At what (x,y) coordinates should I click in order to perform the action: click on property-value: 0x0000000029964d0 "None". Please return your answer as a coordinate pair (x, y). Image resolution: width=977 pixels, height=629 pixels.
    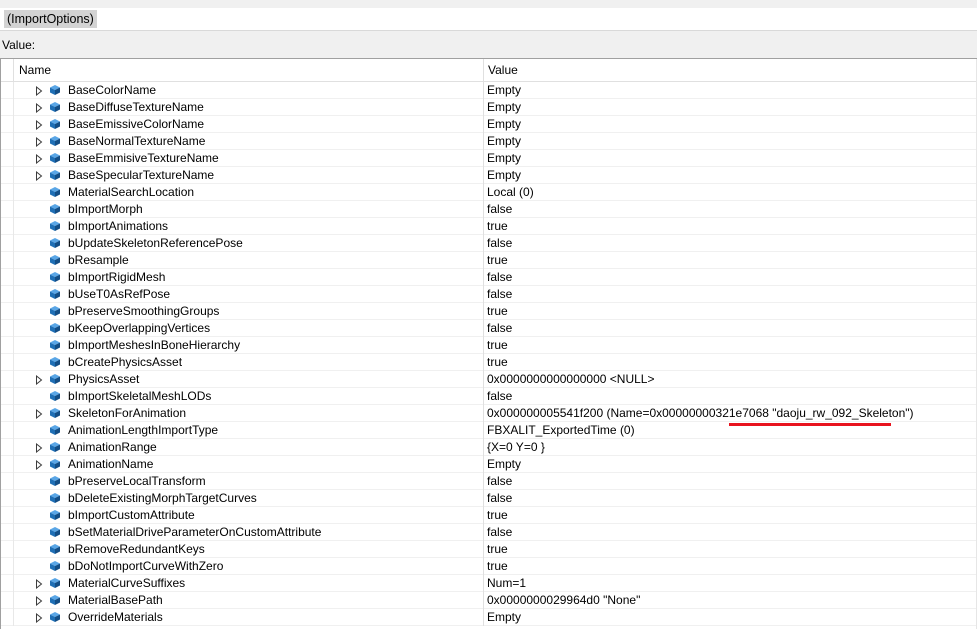
    Looking at the image, I should click on (730, 600).